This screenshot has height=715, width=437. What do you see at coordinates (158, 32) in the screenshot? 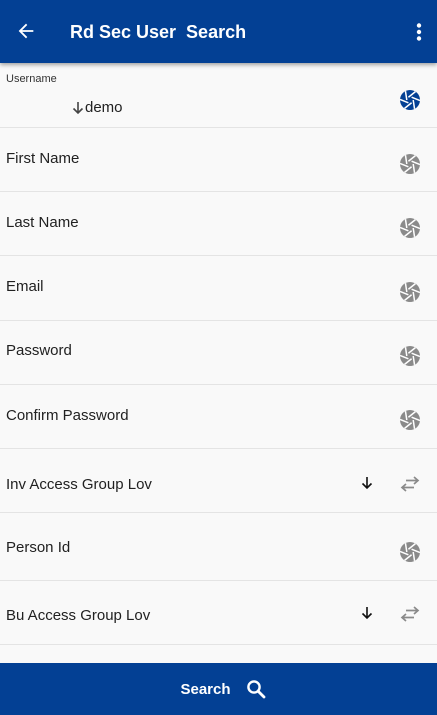
I see `page-title: Rd Sec User Search` at bounding box center [158, 32].